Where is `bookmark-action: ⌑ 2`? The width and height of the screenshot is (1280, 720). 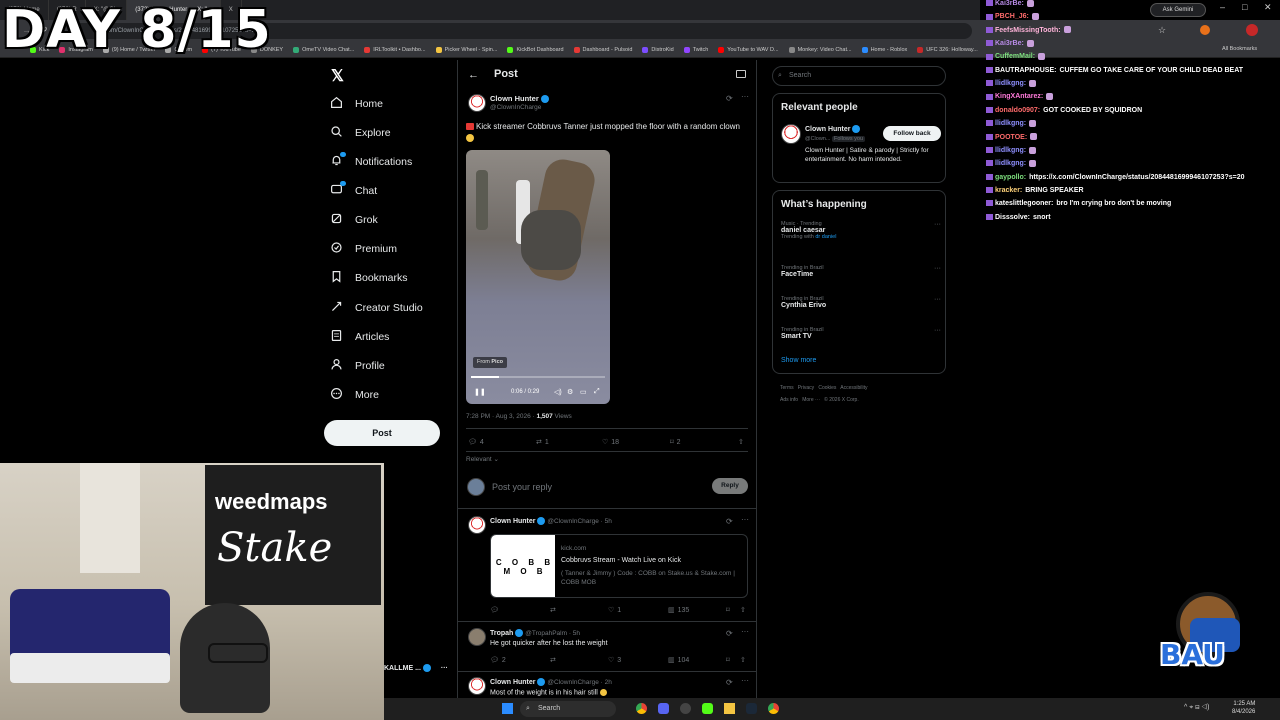 bookmark-action: ⌑ 2 is located at coordinates (675, 442).